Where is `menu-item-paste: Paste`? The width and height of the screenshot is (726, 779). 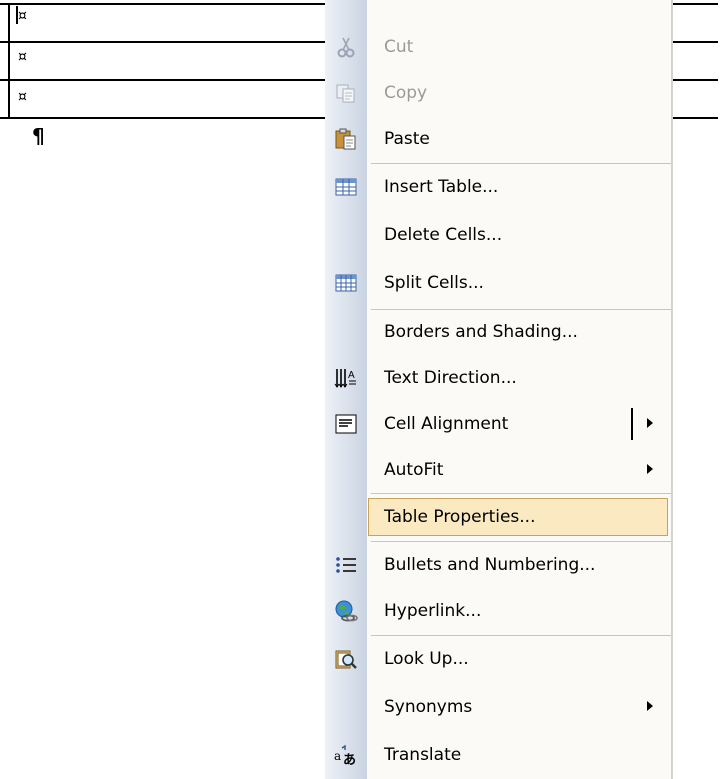 menu-item-paste: Paste is located at coordinates (498, 139).